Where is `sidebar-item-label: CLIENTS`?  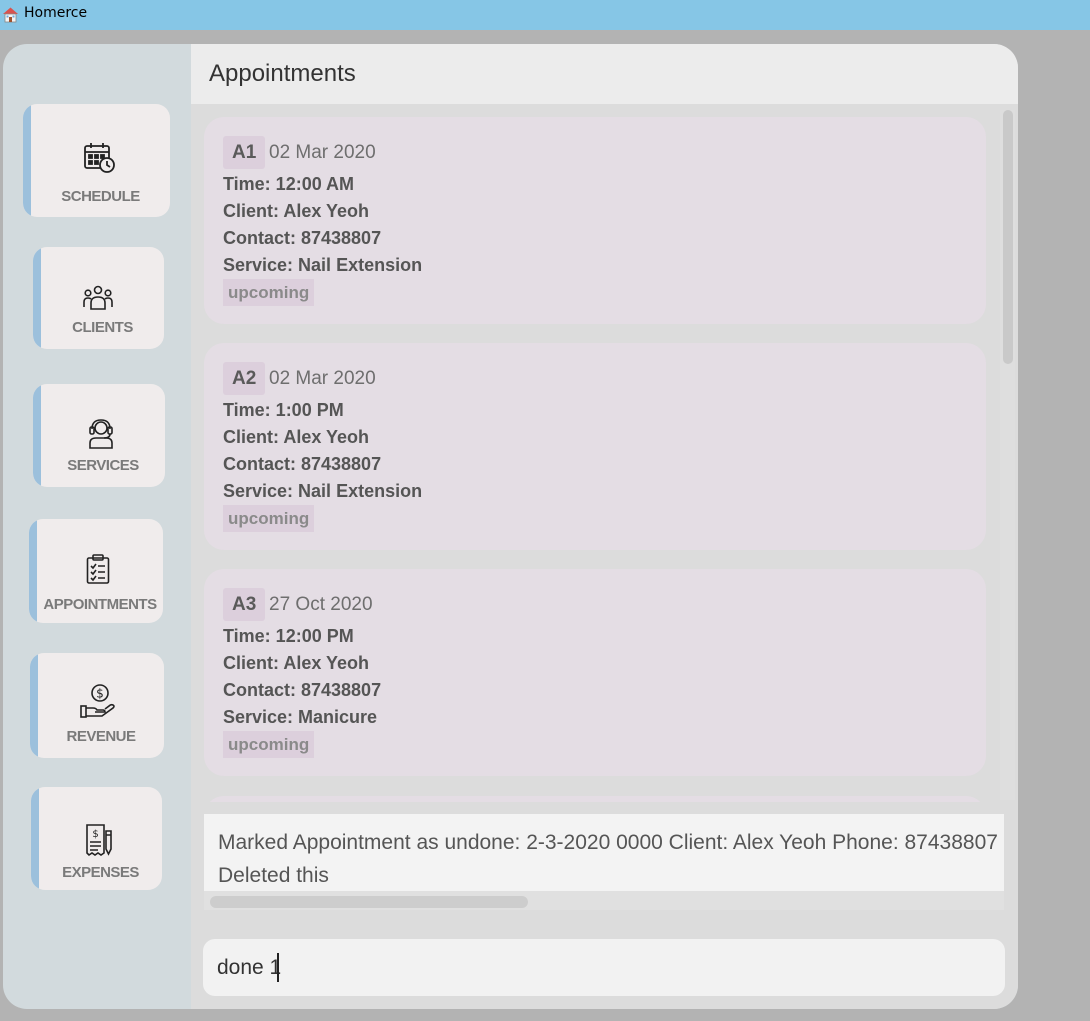 sidebar-item-label: CLIENTS is located at coordinates (102, 327).